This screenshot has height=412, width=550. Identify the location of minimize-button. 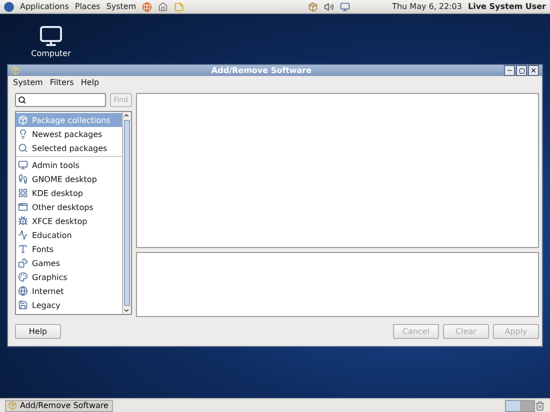
(509, 70).